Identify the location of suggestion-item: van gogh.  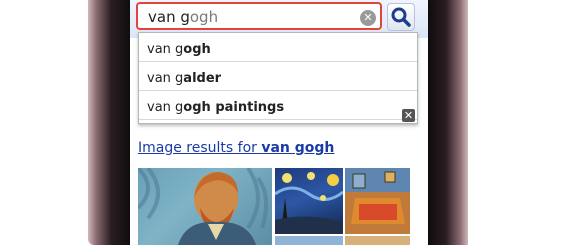
(278, 47).